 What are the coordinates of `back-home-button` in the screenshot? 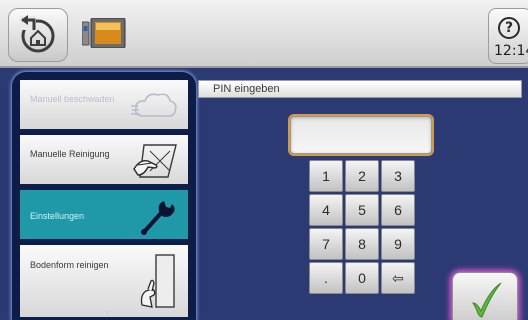 It's located at (38, 35).